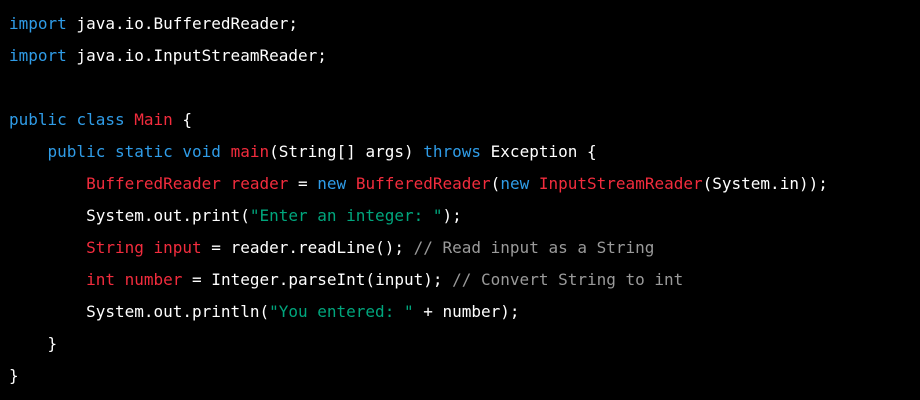  I want to click on code-token: {, so click(182, 119).